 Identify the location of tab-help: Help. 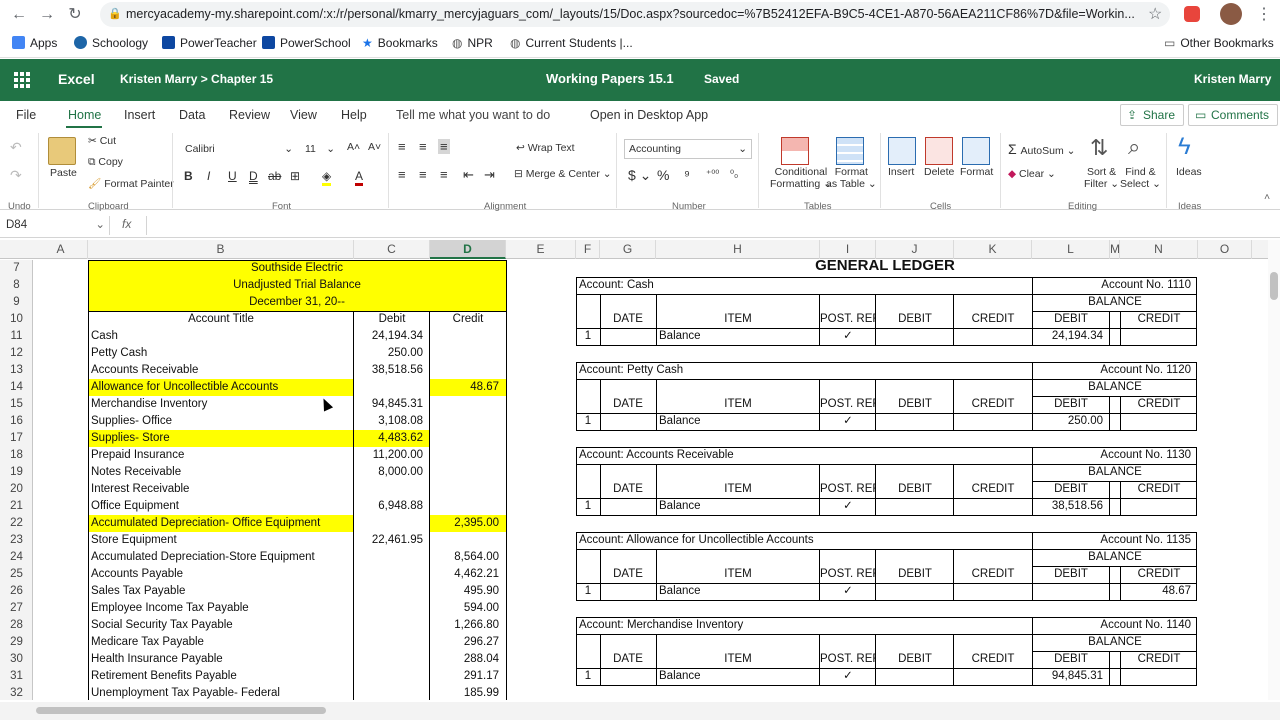
(354, 115).